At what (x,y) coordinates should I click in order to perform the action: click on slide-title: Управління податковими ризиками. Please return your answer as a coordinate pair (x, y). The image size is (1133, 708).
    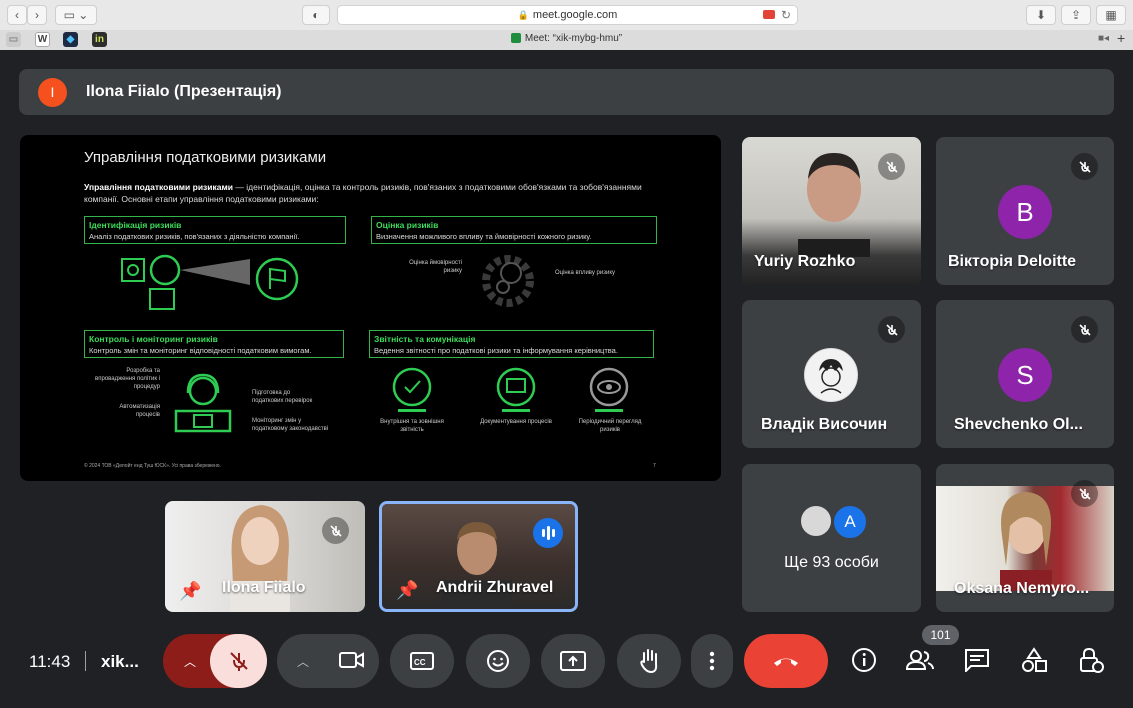
    Looking at the image, I should click on (205, 157).